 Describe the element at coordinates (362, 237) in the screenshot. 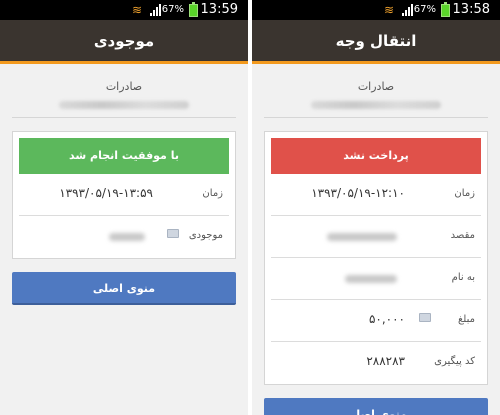

I see `destination-redacted` at that location.